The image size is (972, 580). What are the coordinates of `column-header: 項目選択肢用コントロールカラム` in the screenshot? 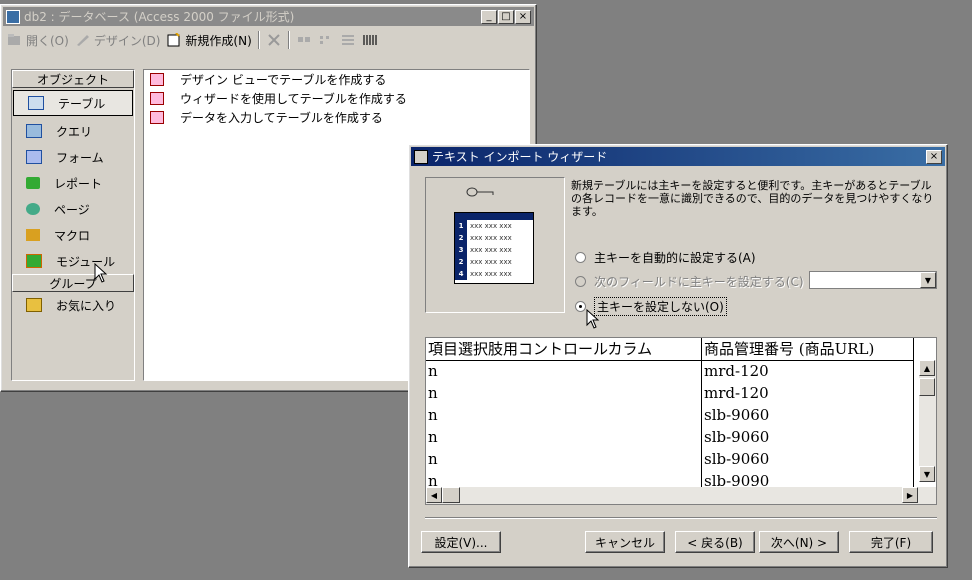 It's located at (564, 349).